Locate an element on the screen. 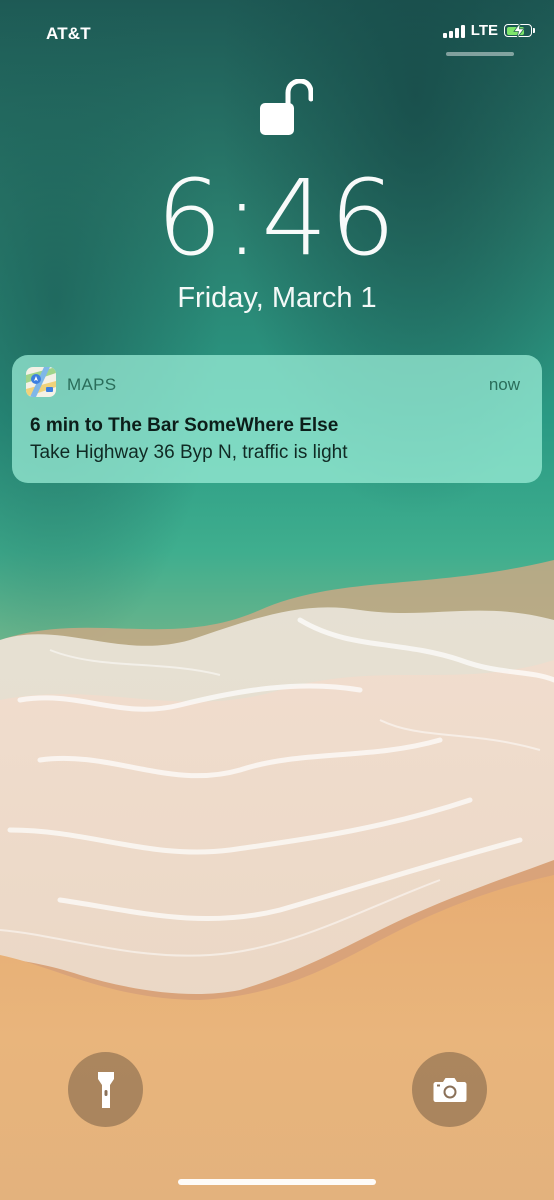 The width and height of the screenshot is (554, 1200). maps-app-icon is located at coordinates (41, 382).